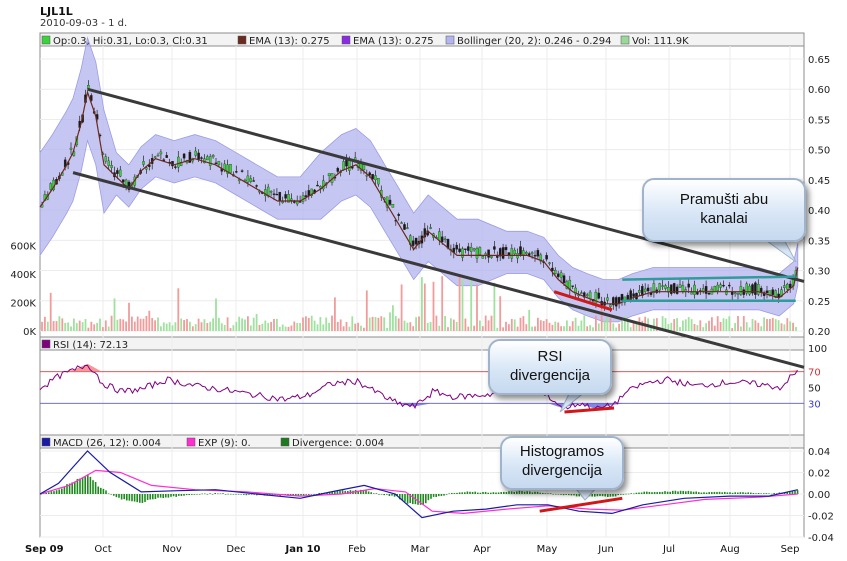 This screenshot has height=561, width=847. I want to click on rsi-callout-line2: divergencija, so click(550, 375).